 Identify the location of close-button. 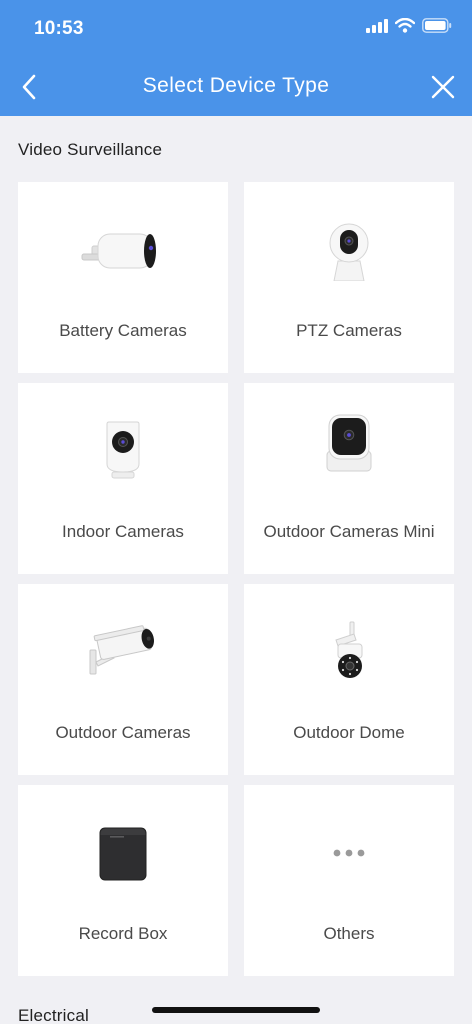
(443, 87).